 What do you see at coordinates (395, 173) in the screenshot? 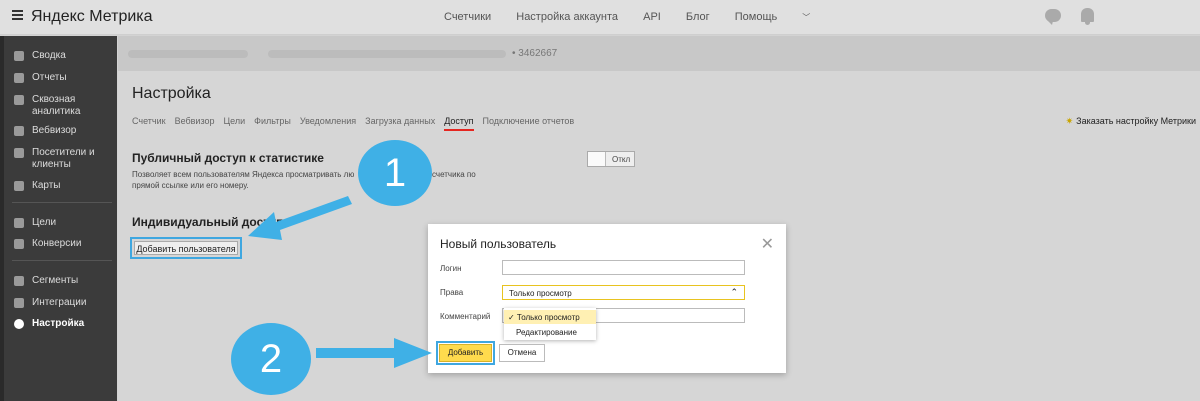
I see `callout-circle-1: 1` at bounding box center [395, 173].